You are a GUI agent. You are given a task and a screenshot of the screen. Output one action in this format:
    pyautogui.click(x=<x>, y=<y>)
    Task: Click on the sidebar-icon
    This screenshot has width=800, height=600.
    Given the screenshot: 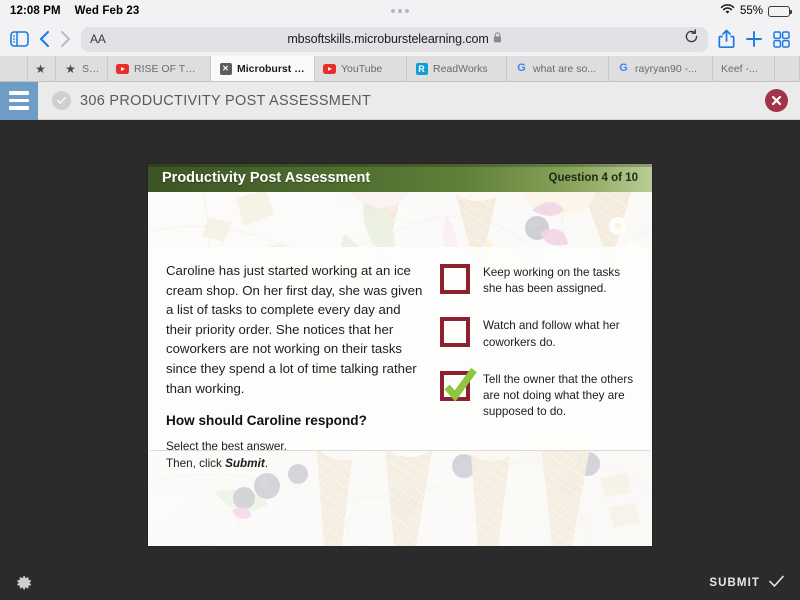 What is the action you would take?
    pyautogui.click(x=19, y=39)
    